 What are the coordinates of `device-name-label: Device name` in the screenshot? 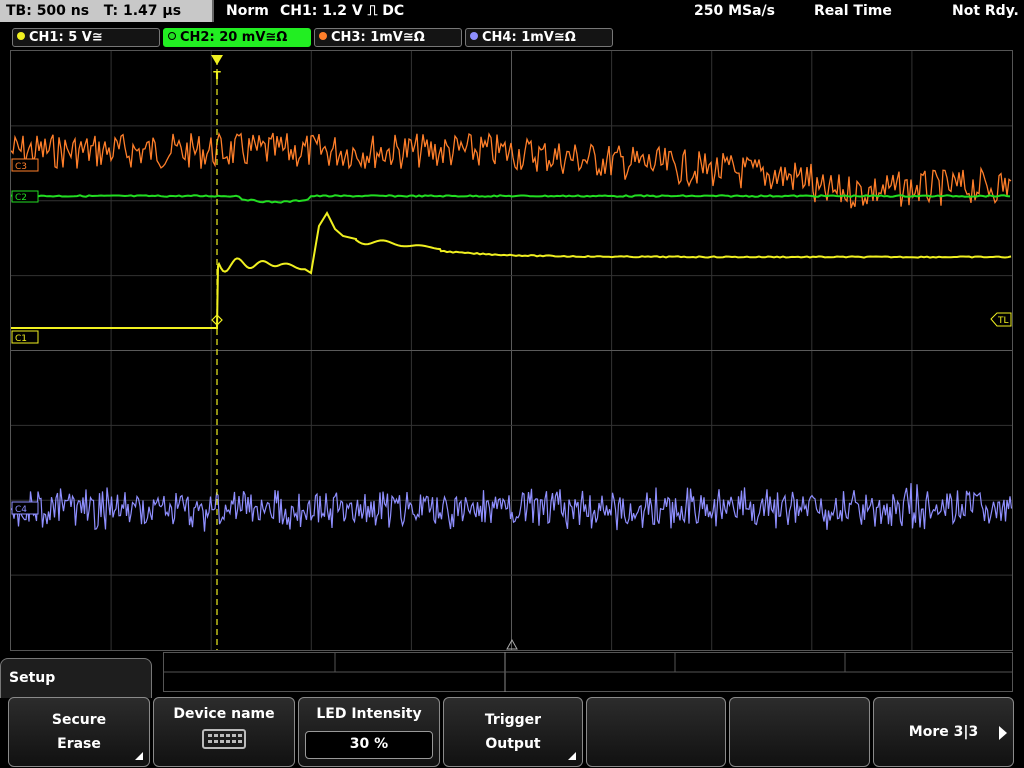 It's located at (224, 714).